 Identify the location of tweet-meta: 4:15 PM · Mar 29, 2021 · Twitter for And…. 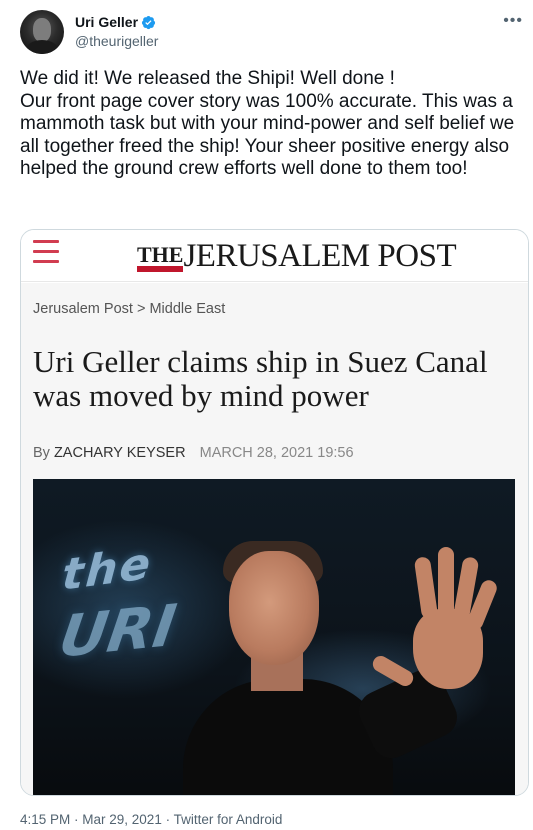
(151, 819).